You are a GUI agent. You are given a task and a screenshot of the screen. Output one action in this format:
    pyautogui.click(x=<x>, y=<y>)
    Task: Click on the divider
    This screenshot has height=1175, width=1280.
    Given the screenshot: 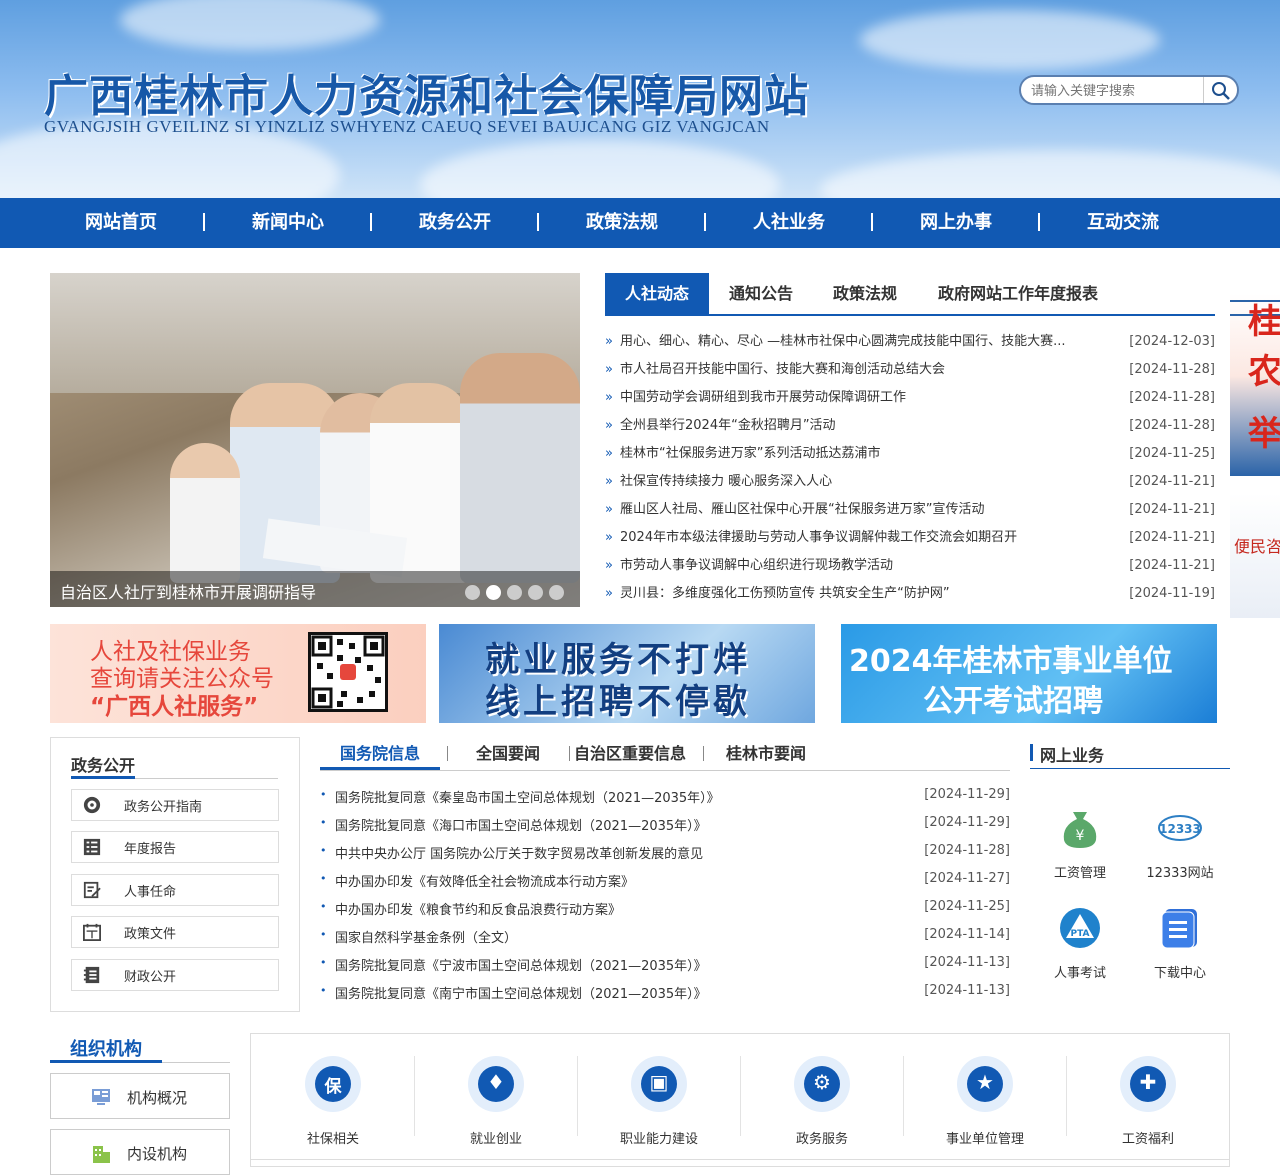 What is the action you would take?
    pyautogui.click(x=577, y=1096)
    